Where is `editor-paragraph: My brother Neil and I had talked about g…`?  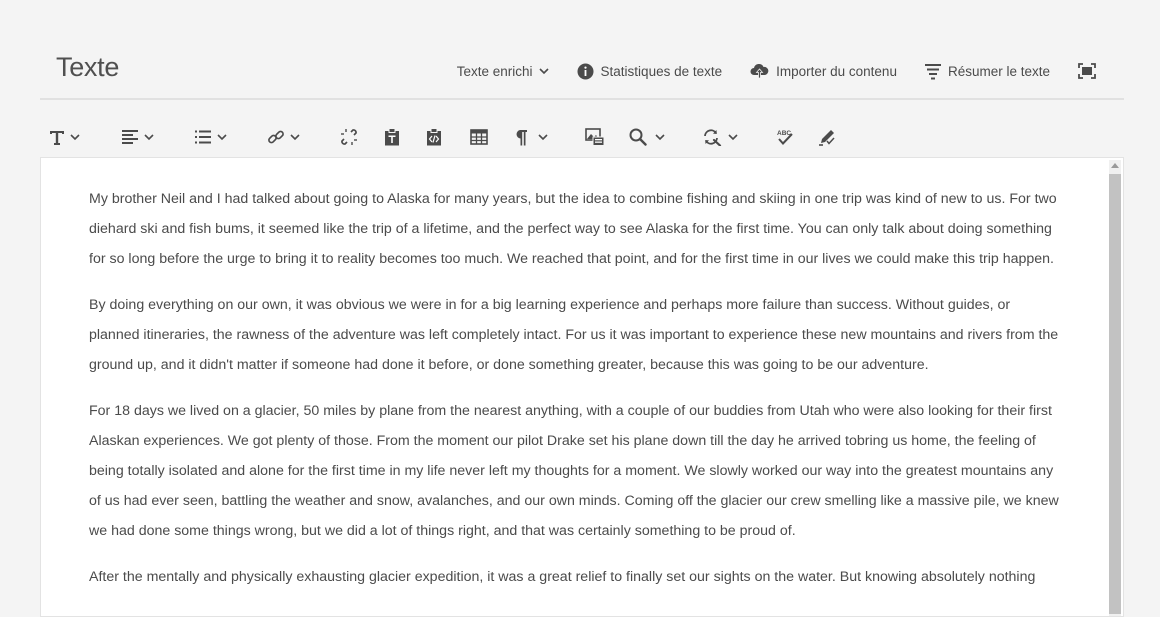 editor-paragraph: My brother Neil and I had talked about g… is located at coordinates (576, 229).